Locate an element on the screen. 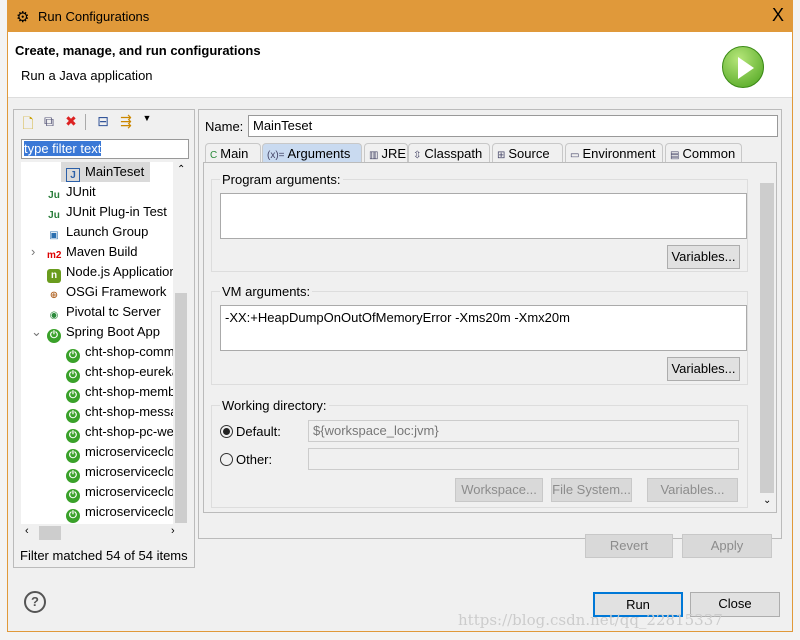 The width and height of the screenshot is (800, 640). tree-item: ⏻ cht-shop-eureka is located at coordinates (100, 372).